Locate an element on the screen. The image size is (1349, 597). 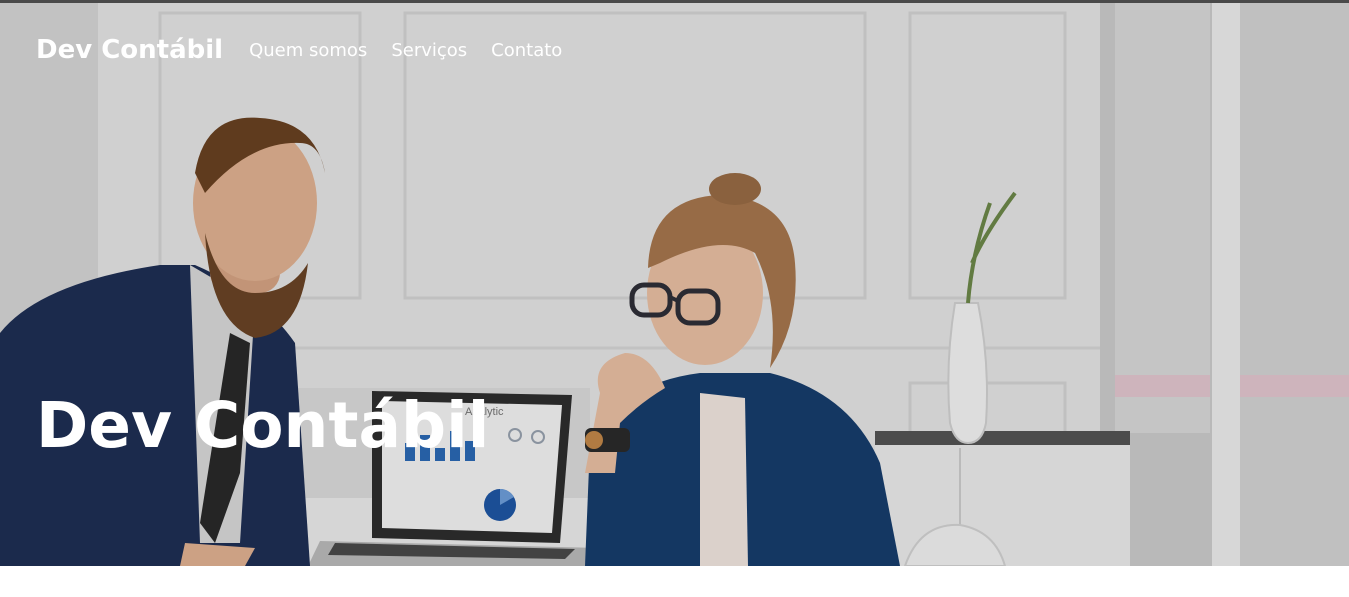
nav-link-contato: Contato is located at coordinates (526, 50).